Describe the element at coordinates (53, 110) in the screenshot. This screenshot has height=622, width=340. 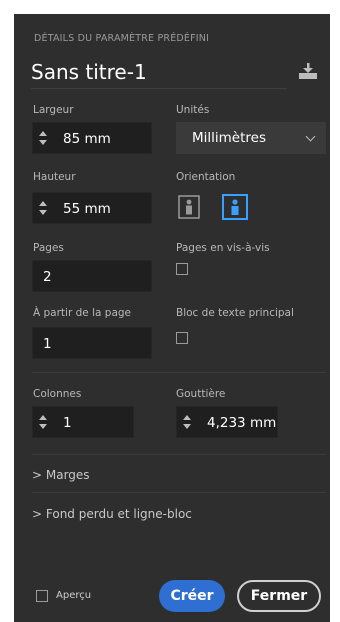
I see `width-label: Largeur` at that location.